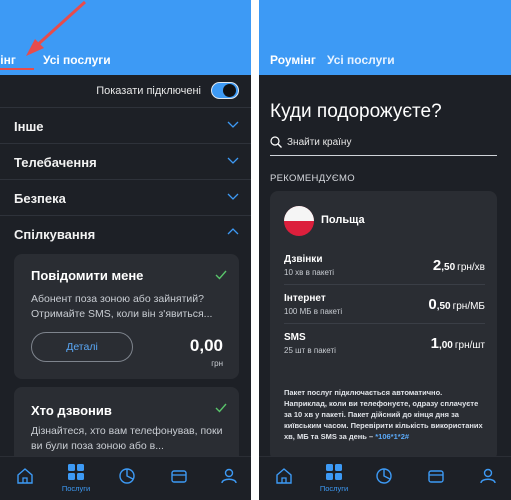 Image resolution: width=511 pixels, height=500 pixels. I want to click on tariff-package: 10 хв в пакеті, so click(309, 272).